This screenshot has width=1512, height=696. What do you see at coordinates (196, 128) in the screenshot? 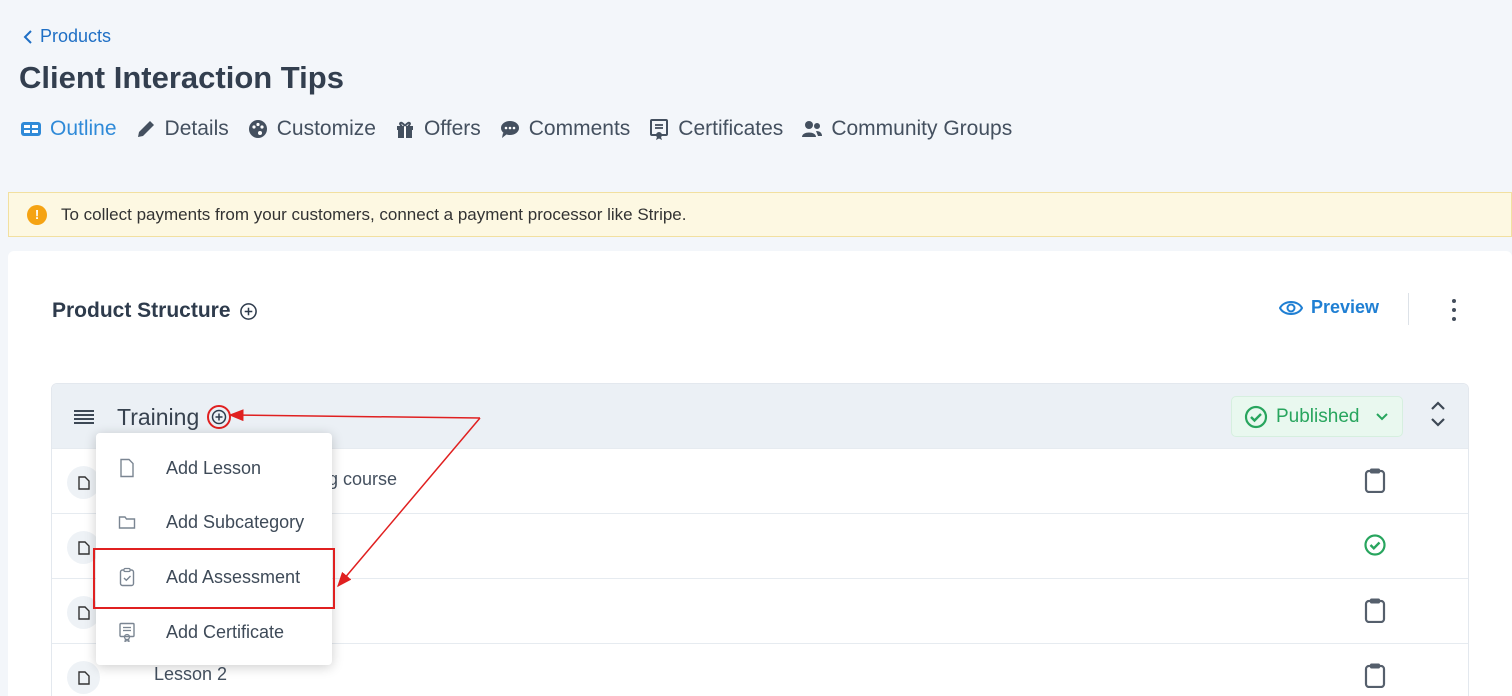
I see `tab-details-label: Details` at bounding box center [196, 128].